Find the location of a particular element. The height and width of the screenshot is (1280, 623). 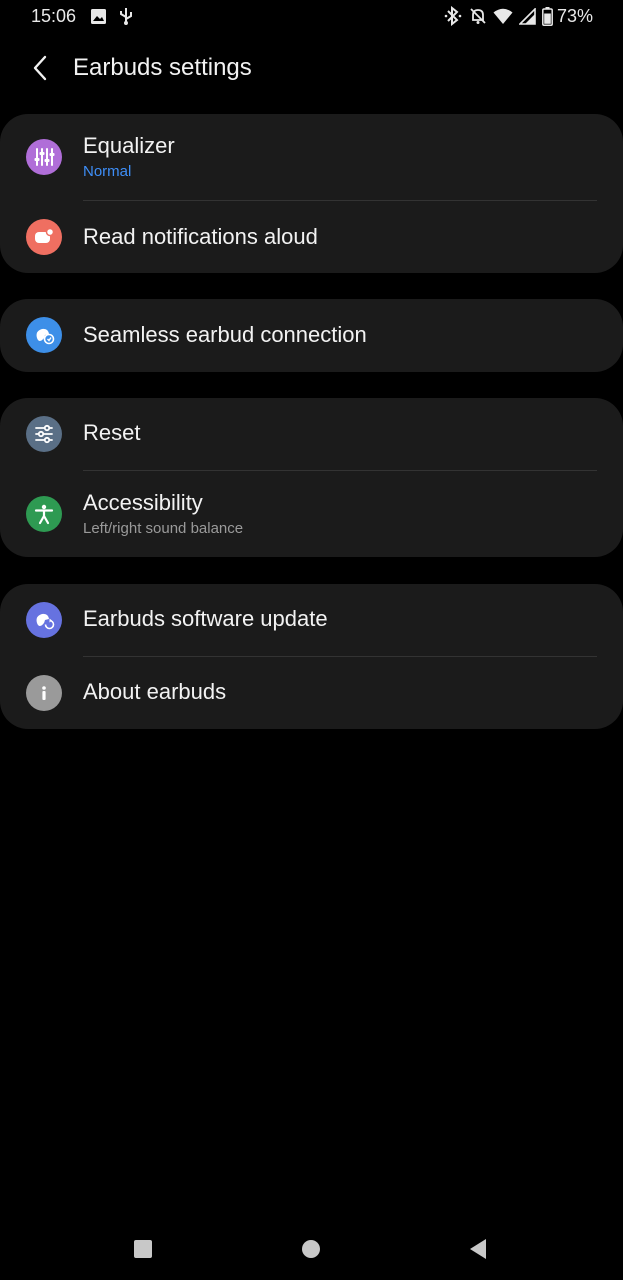

home-icon is located at coordinates (311, 1249).